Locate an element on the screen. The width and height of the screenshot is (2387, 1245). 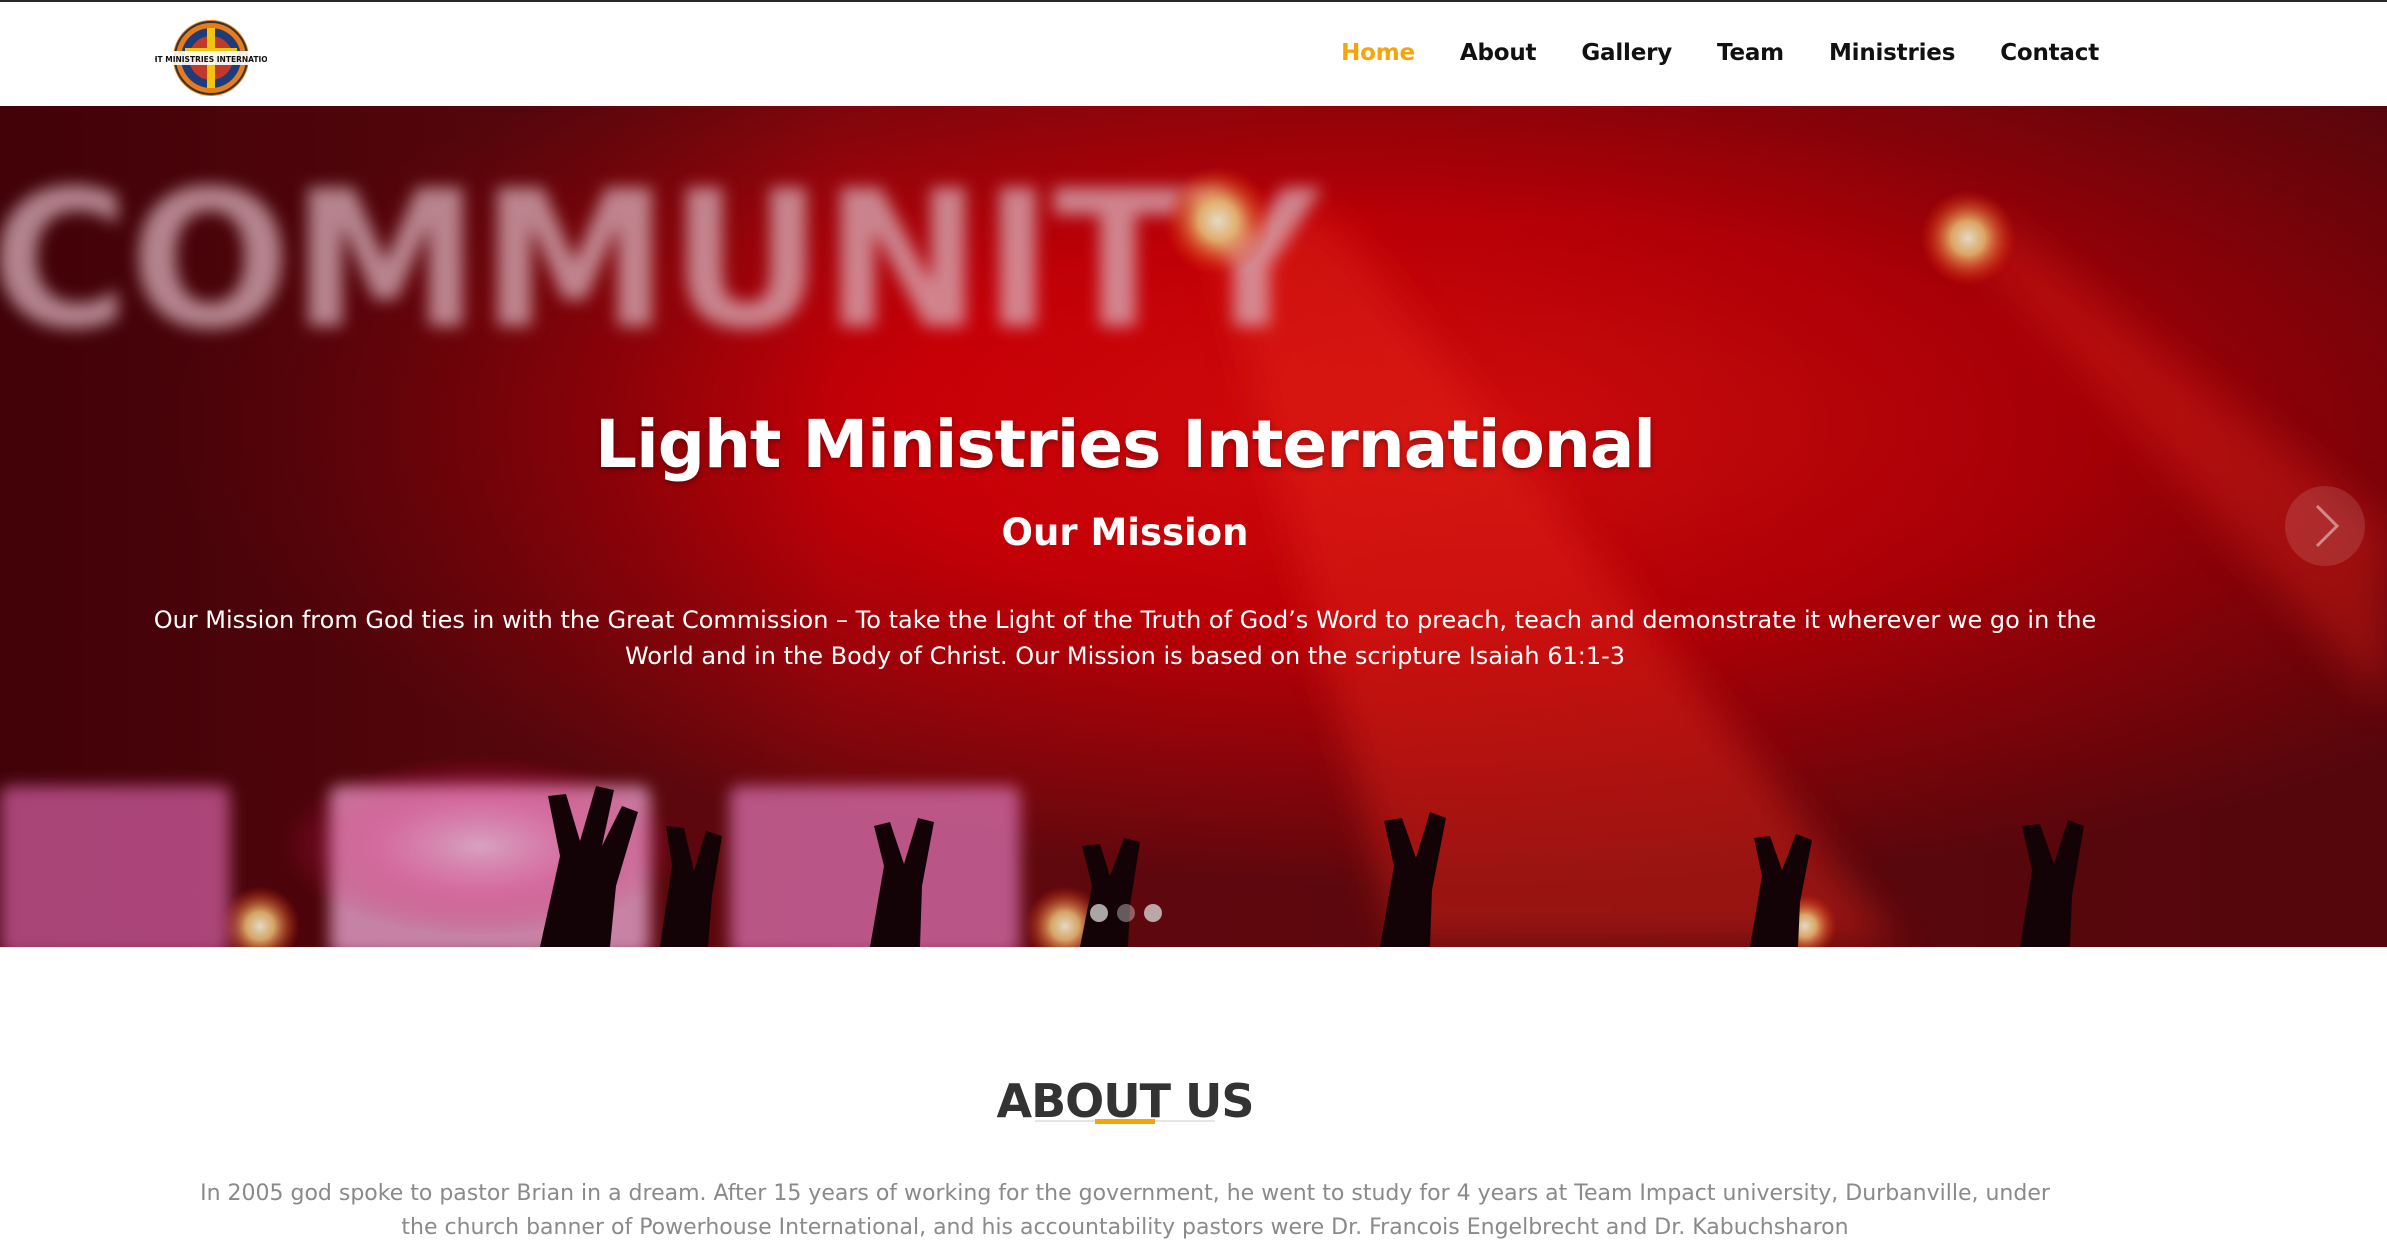
nav-home: Home is located at coordinates (1378, 53).